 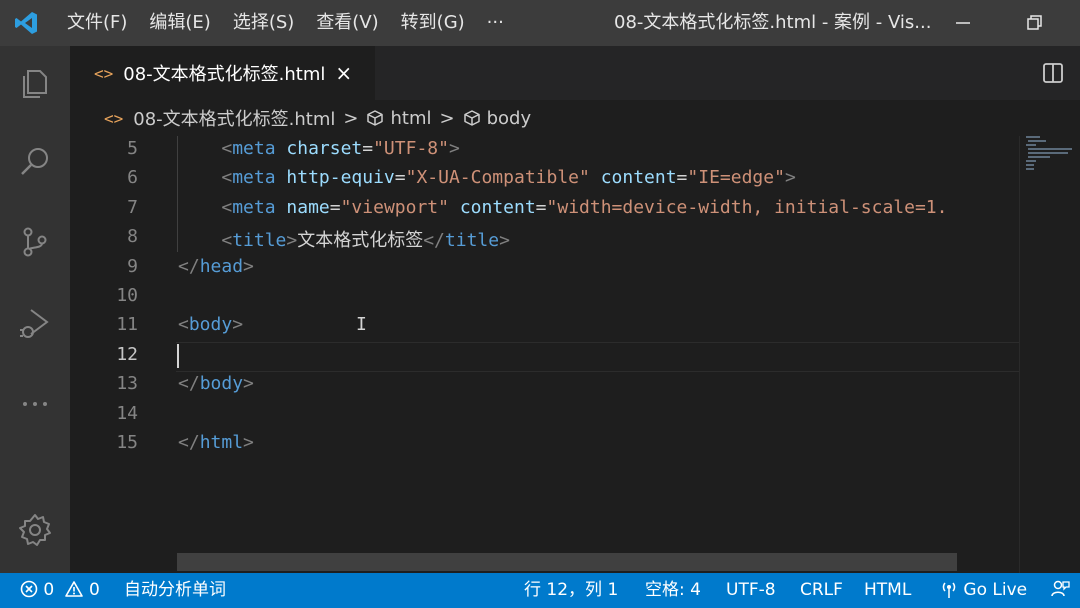 I want to click on split-editor-icon, so click(x=1053, y=73).